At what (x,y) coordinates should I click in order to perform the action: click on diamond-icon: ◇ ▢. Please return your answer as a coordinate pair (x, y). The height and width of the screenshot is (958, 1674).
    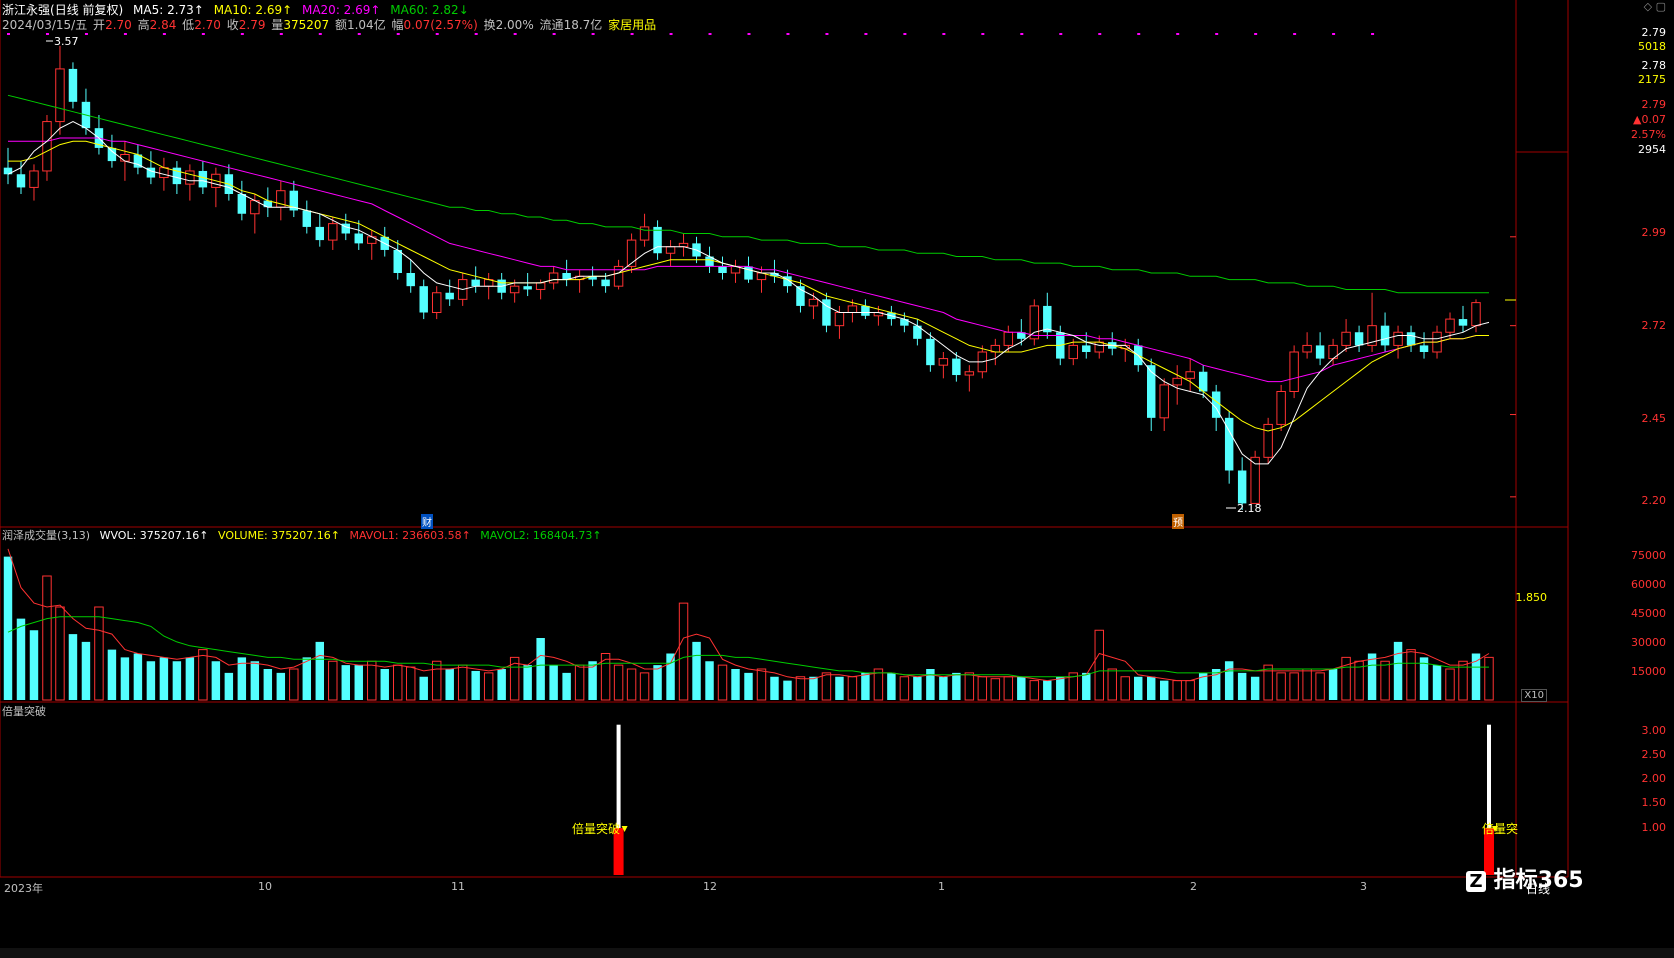
    Looking at the image, I should click on (1640, 6).